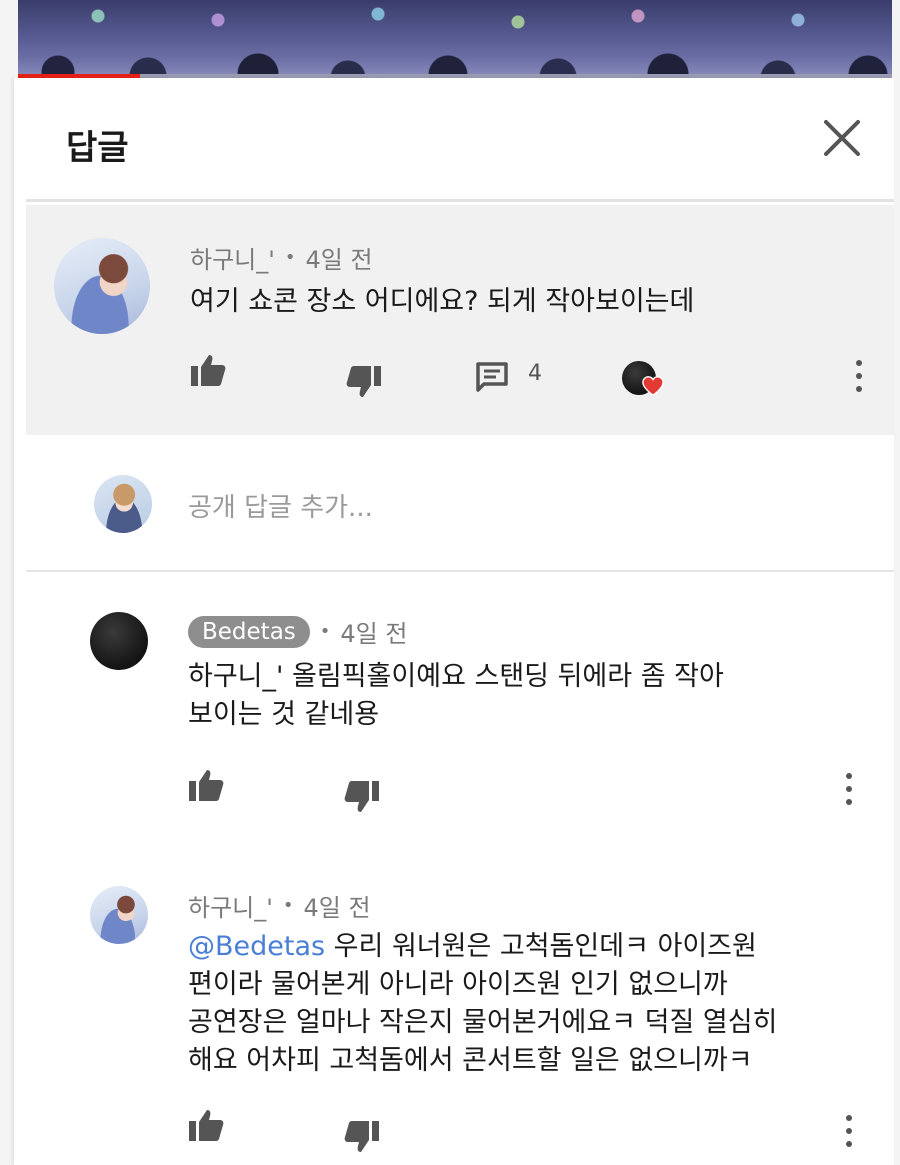 Image resolution: width=900 pixels, height=1165 pixels. What do you see at coordinates (232, 257) in the screenshot?
I see `comment-author: 하구니_'` at bounding box center [232, 257].